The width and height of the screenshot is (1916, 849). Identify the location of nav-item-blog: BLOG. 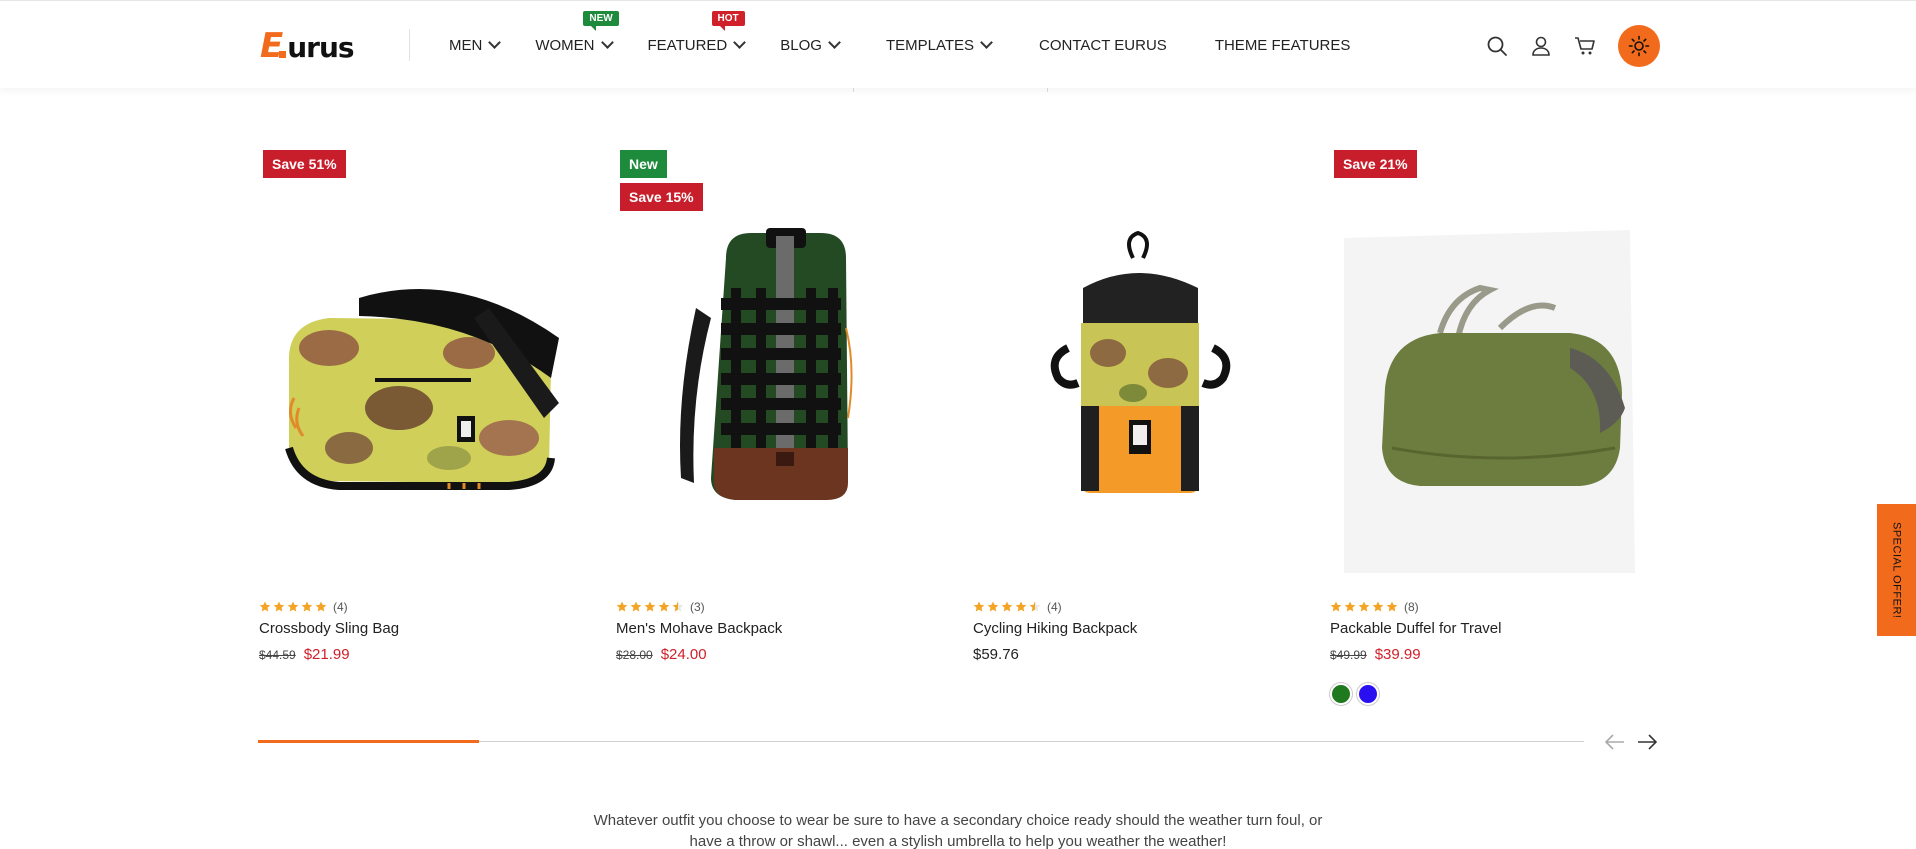
(810, 45).